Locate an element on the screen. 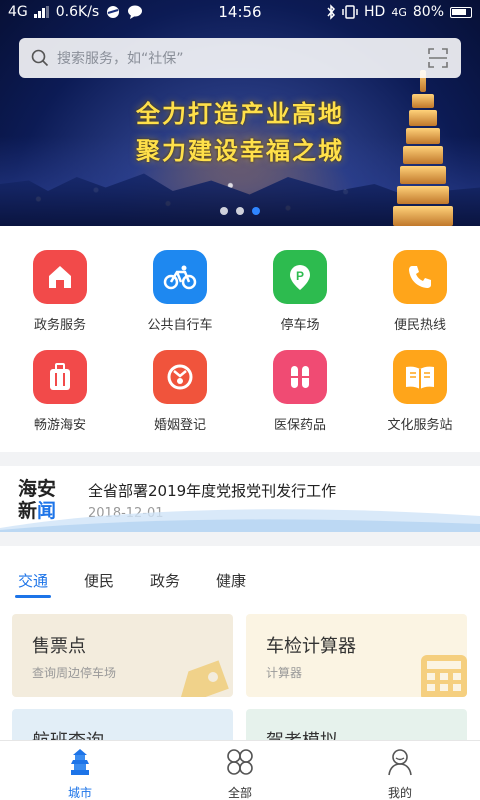  parking-icon: P is located at coordinates (300, 277).